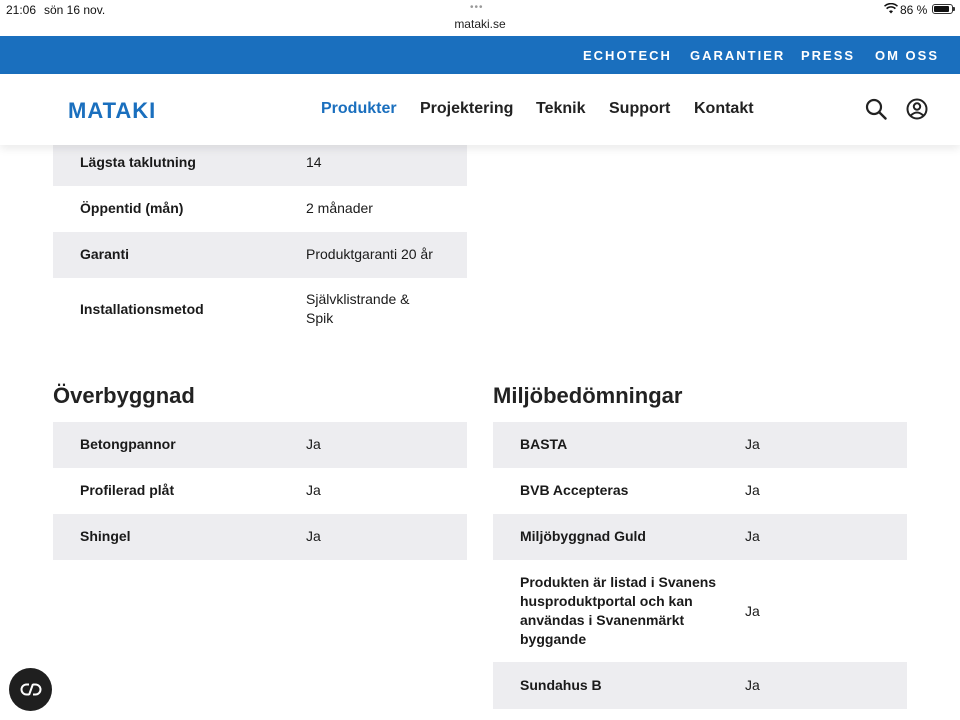 The height and width of the screenshot is (720, 960). Describe the element at coordinates (112, 111) in the screenshot. I see `logo: MATAKI` at that location.